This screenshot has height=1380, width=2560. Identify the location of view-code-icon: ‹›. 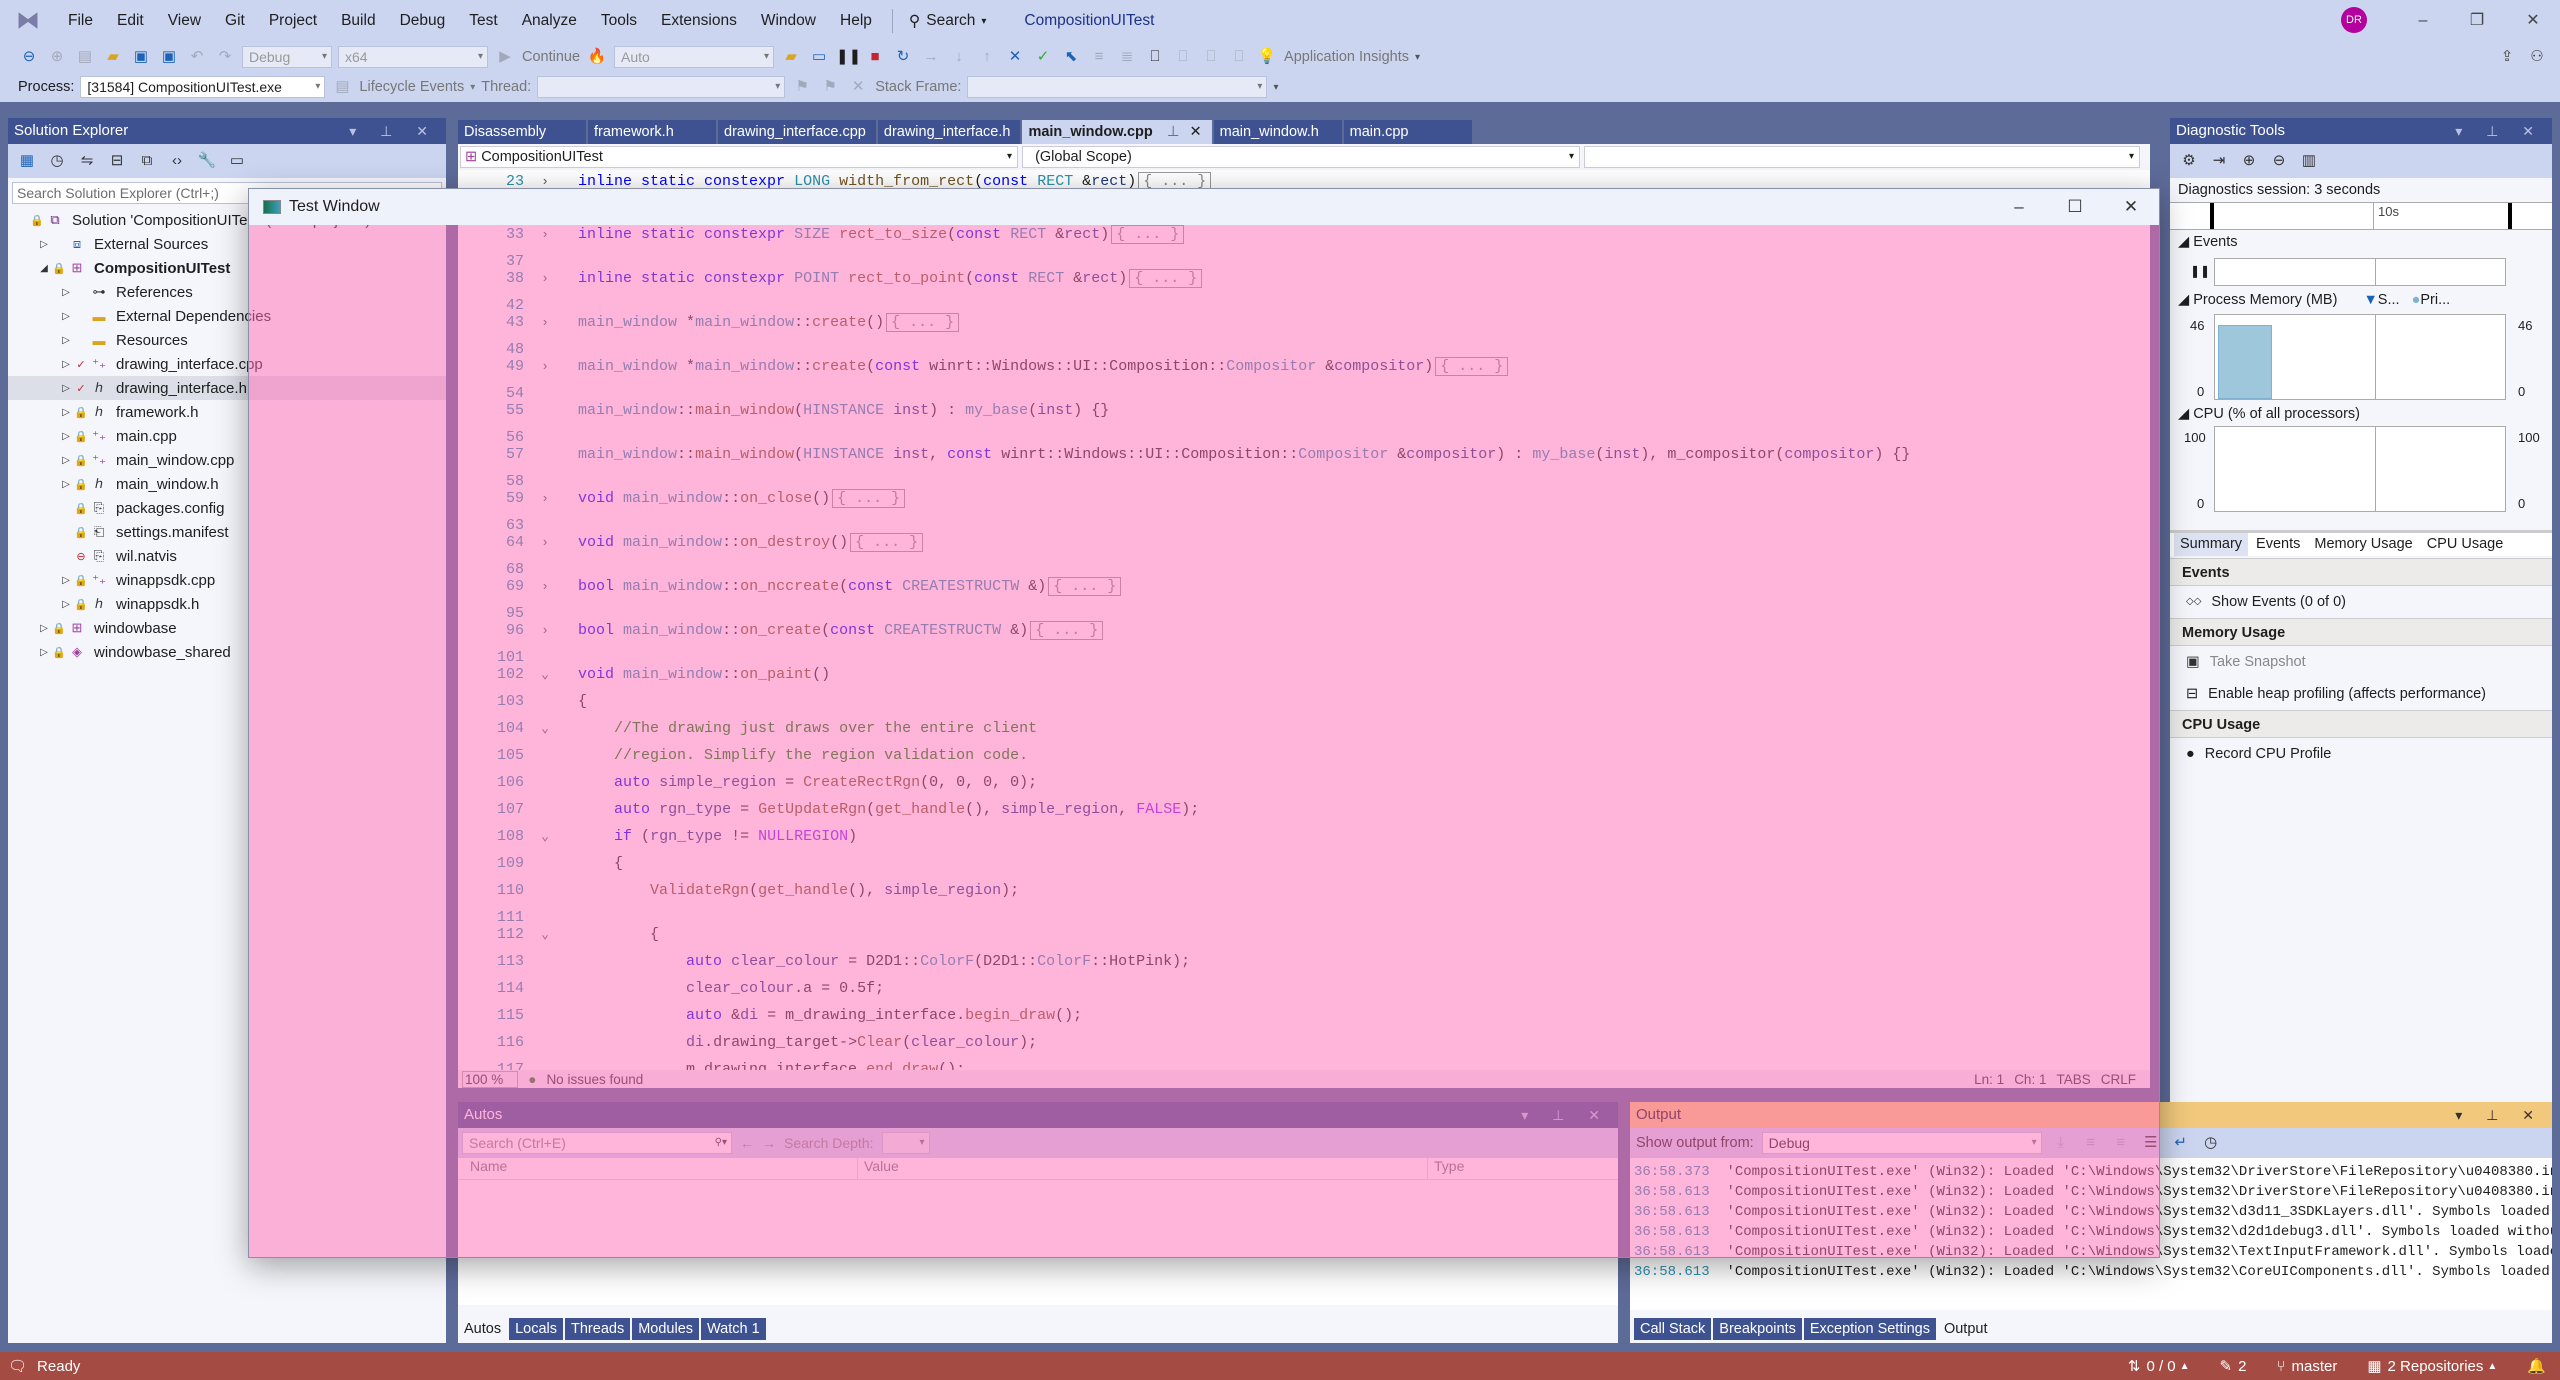
(177, 161).